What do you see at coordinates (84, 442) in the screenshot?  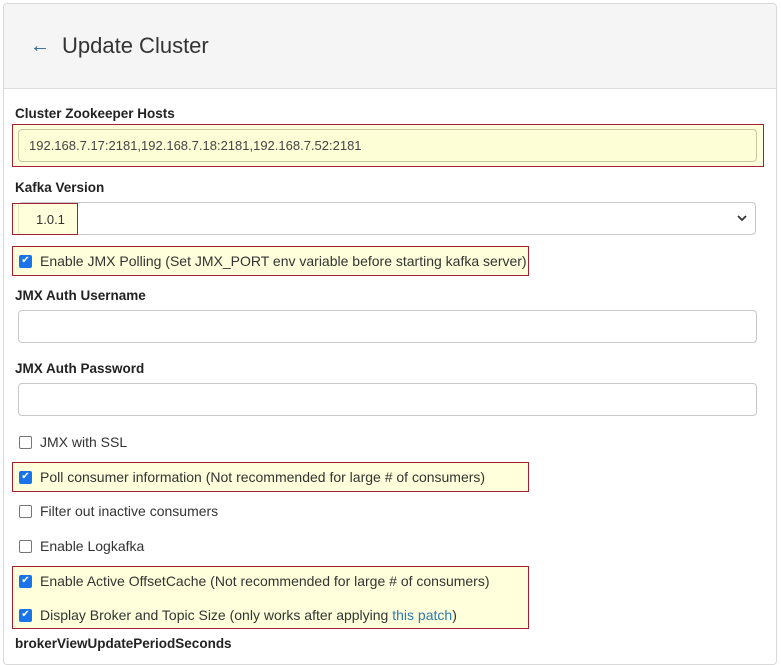 I see `jmx-ssl-label: JMX with SSL` at bounding box center [84, 442].